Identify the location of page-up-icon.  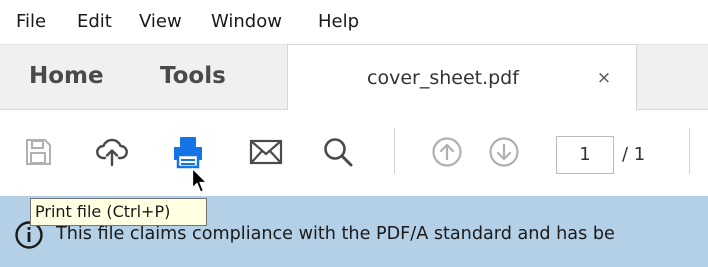
(447, 152).